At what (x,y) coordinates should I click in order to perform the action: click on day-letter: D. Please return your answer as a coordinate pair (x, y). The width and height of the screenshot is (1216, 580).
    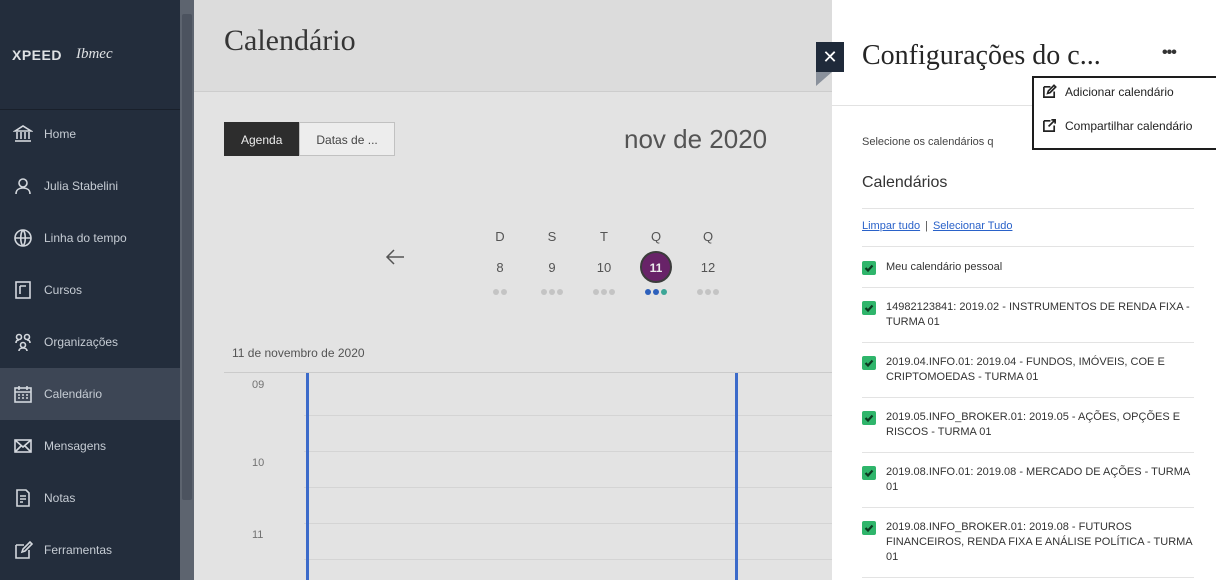
    Looking at the image, I should click on (500, 236).